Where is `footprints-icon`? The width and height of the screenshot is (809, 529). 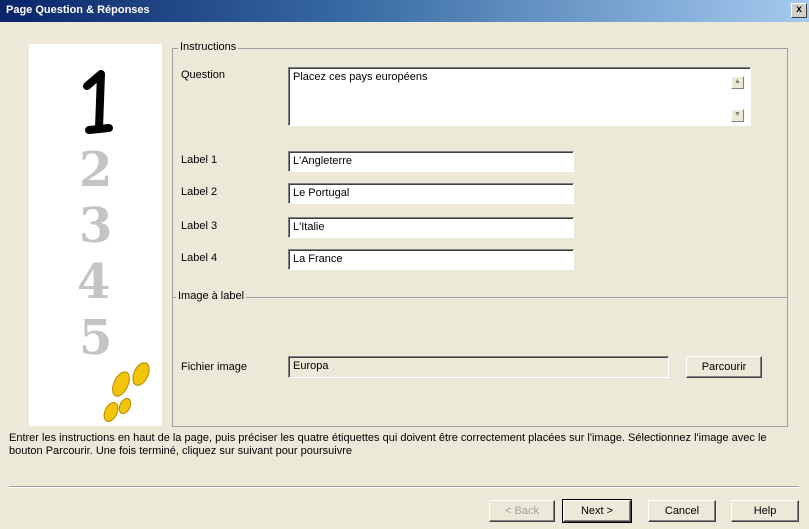 footprints-icon is located at coordinates (126, 392).